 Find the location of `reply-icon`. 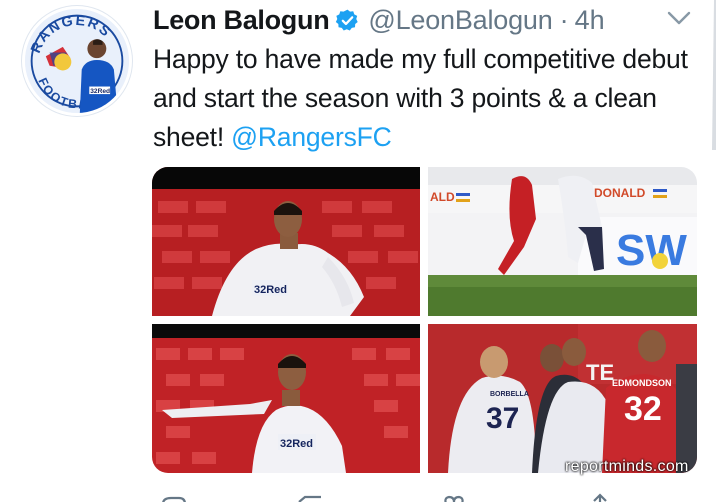

reply-icon is located at coordinates (174, 497).